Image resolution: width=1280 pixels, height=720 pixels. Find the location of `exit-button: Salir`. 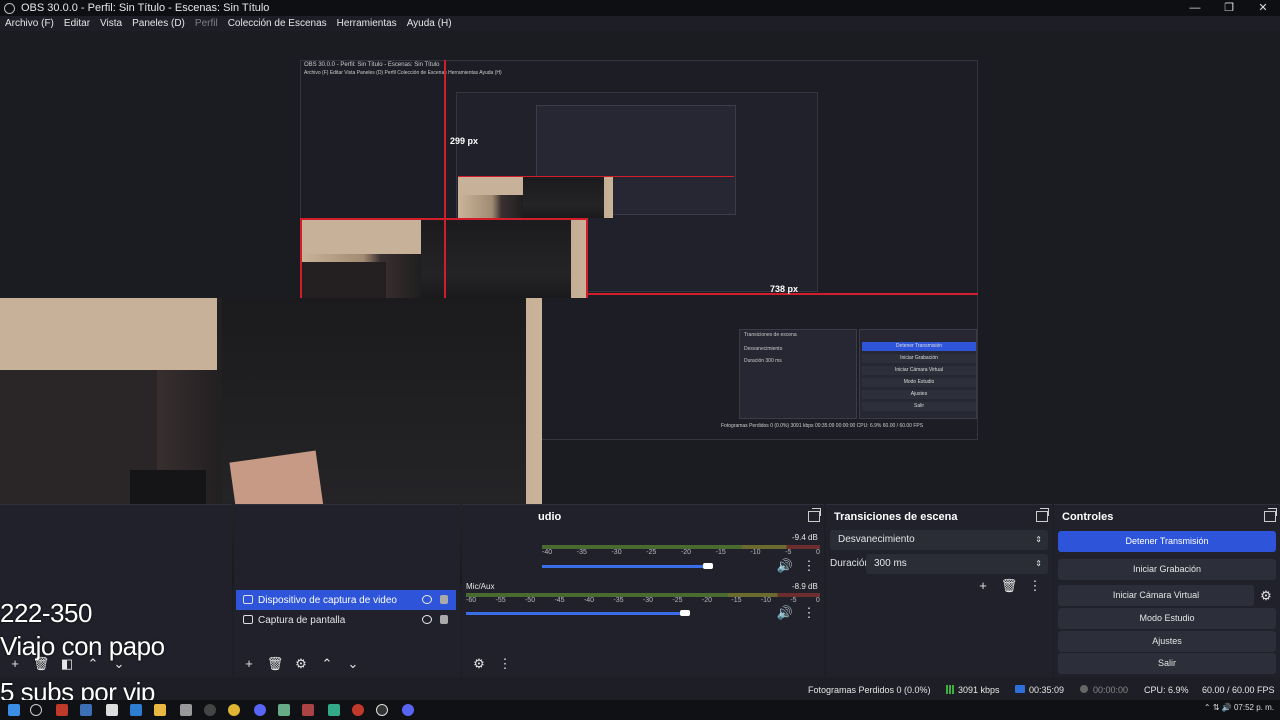

exit-button: Salir is located at coordinates (1167, 663).